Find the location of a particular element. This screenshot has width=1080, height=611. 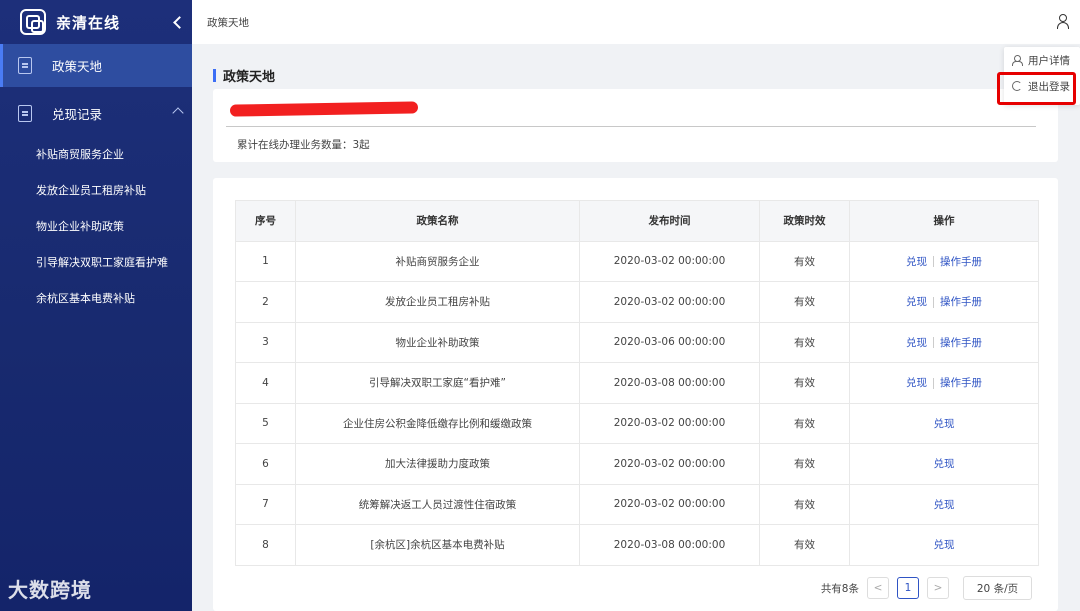

cell-name: 加大法律援助力度政策 is located at coordinates (437, 464).